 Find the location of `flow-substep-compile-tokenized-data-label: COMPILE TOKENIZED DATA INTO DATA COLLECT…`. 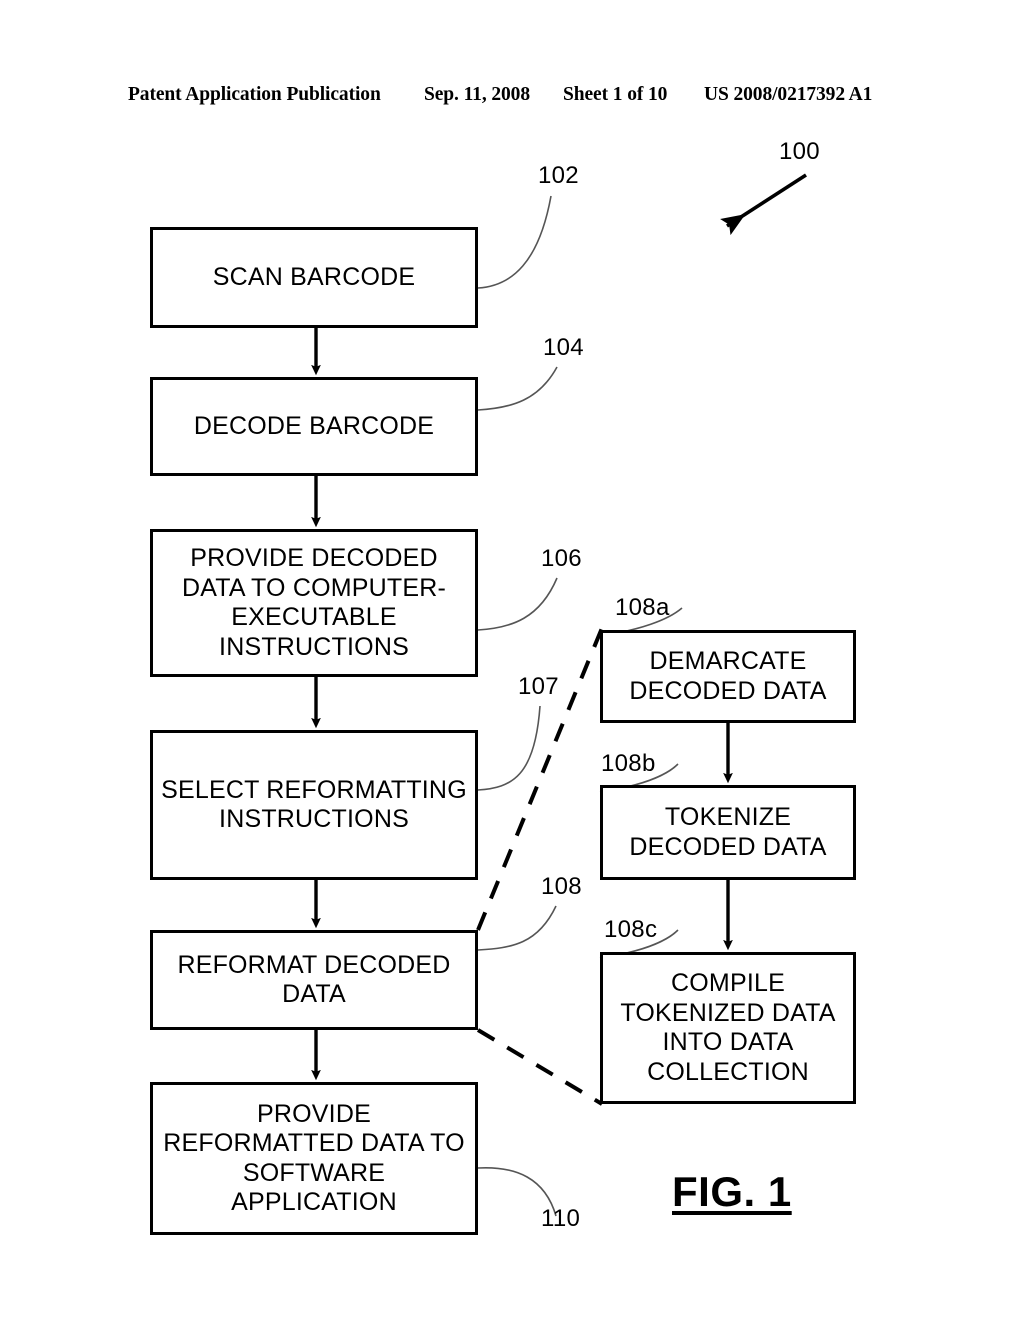

flow-substep-compile-tokenized-data-label: COMPILE TOKENIZED DATA INTO DATA COLLECT… is located at coordinates (728, 1027).